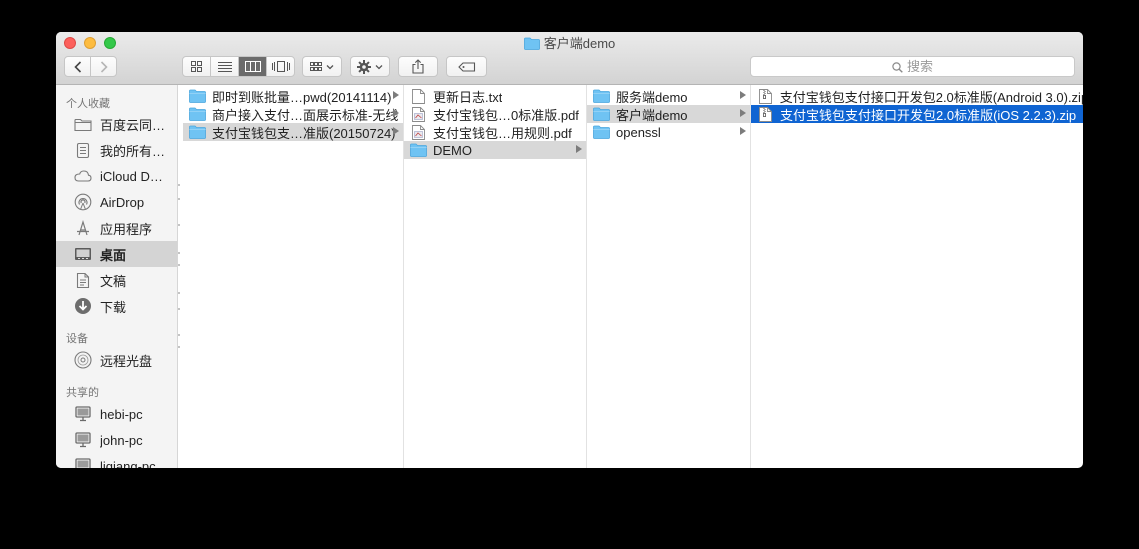 The height and width of the screenshot is (549, 1139). I want to click on item-label: 即时到账批量…pwd(20141114), so click(302, 97).